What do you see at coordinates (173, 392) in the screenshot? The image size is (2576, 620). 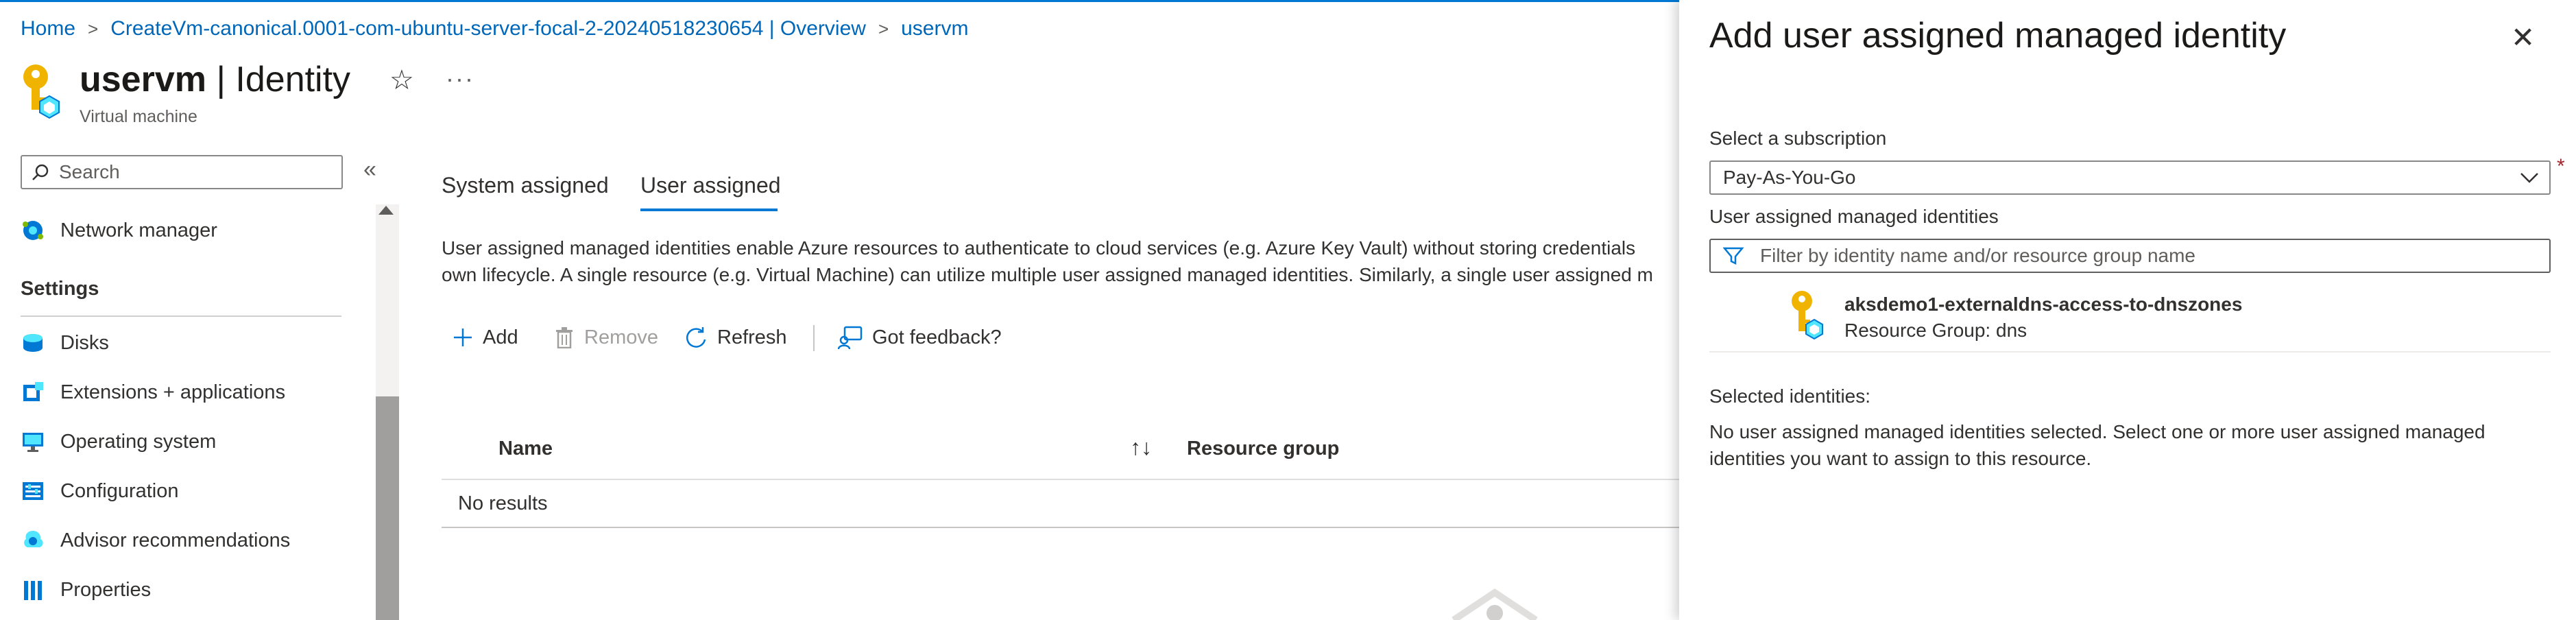 I see `sidebar-item-label: Extensions + applications` at bounding box center [173, 392].